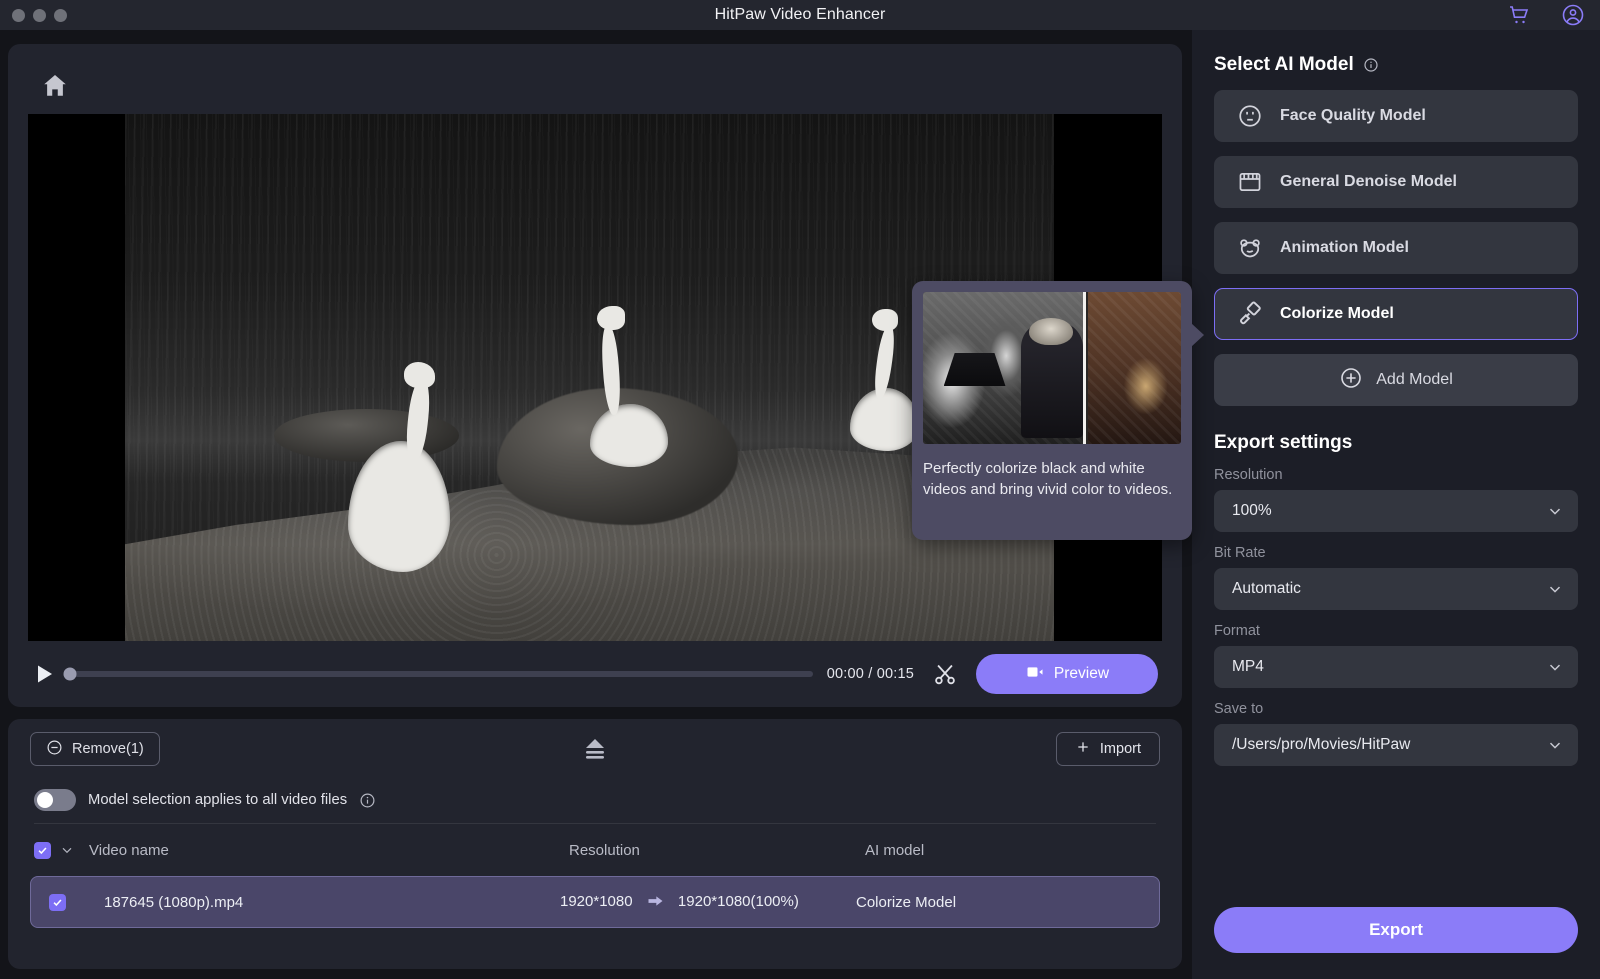  I want to click on model-option-animation: Animation Model, so click(1396, 248).